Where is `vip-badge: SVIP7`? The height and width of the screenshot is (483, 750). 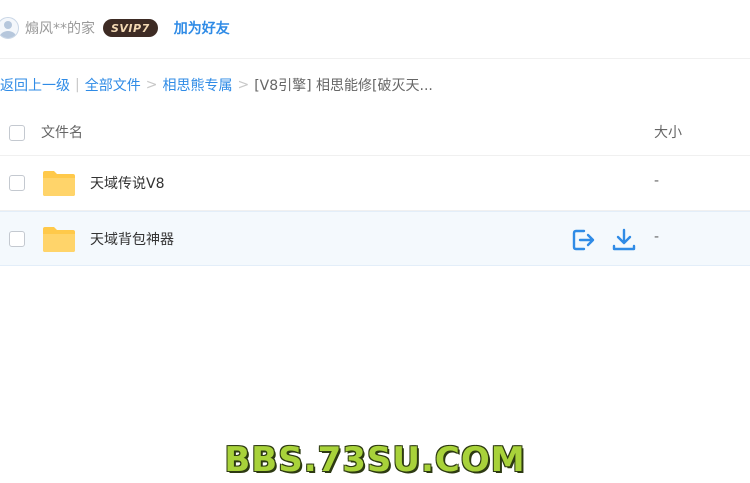
vip-badge: SVIP7 is located at coordinates (130, 28).